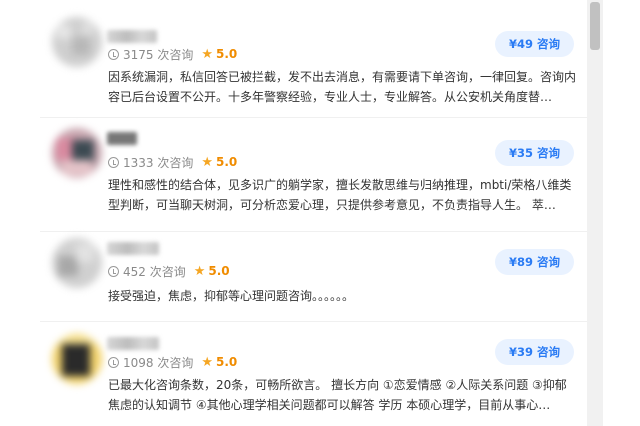 The image size is (640, 426). Describe the element at coordinates (534, 262) in the screenshot. I see `consult-button: ¥89 咨询` at that location.